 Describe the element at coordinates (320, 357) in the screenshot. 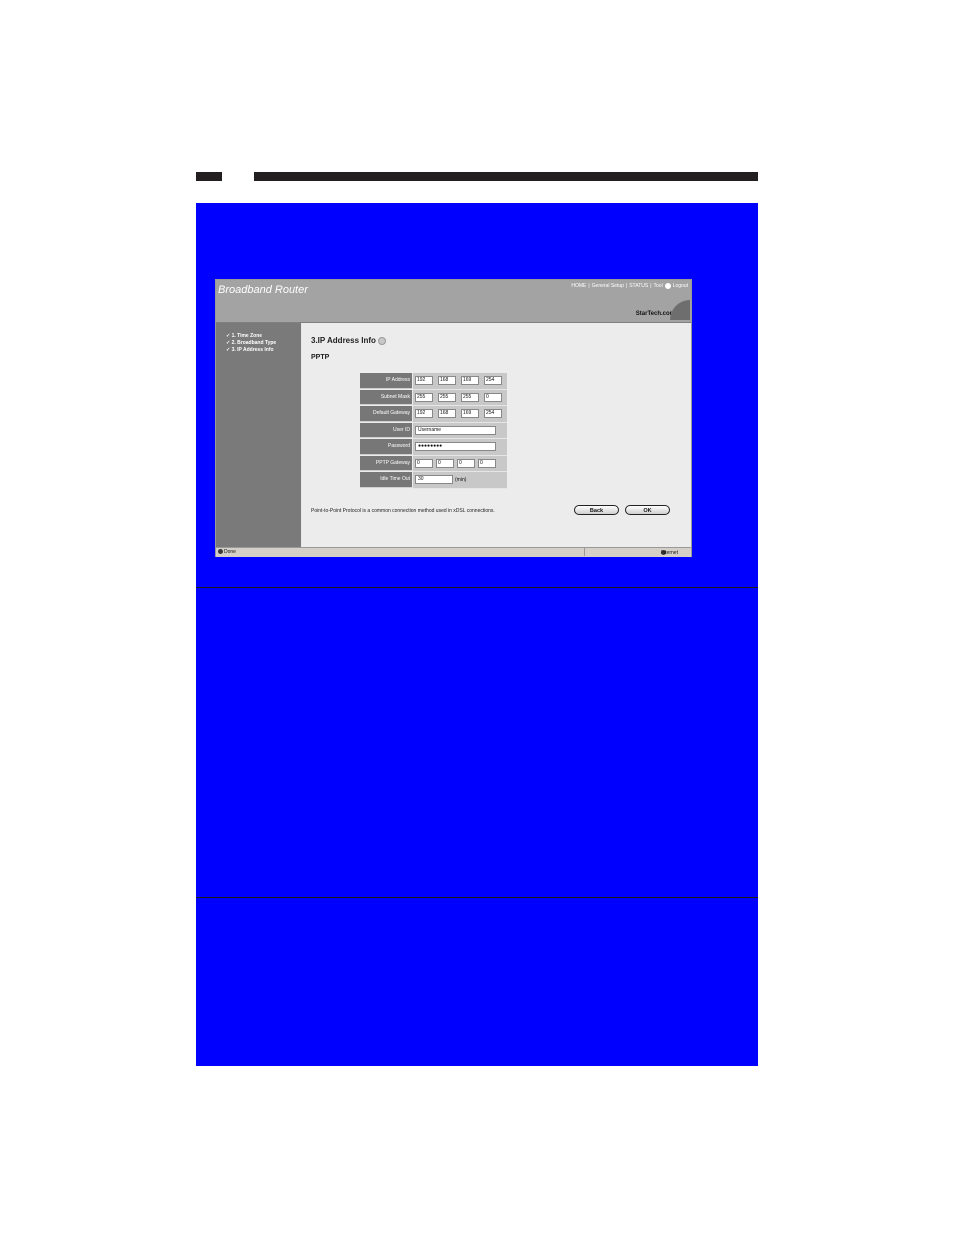

I see `section-title: PPTP` at that location.